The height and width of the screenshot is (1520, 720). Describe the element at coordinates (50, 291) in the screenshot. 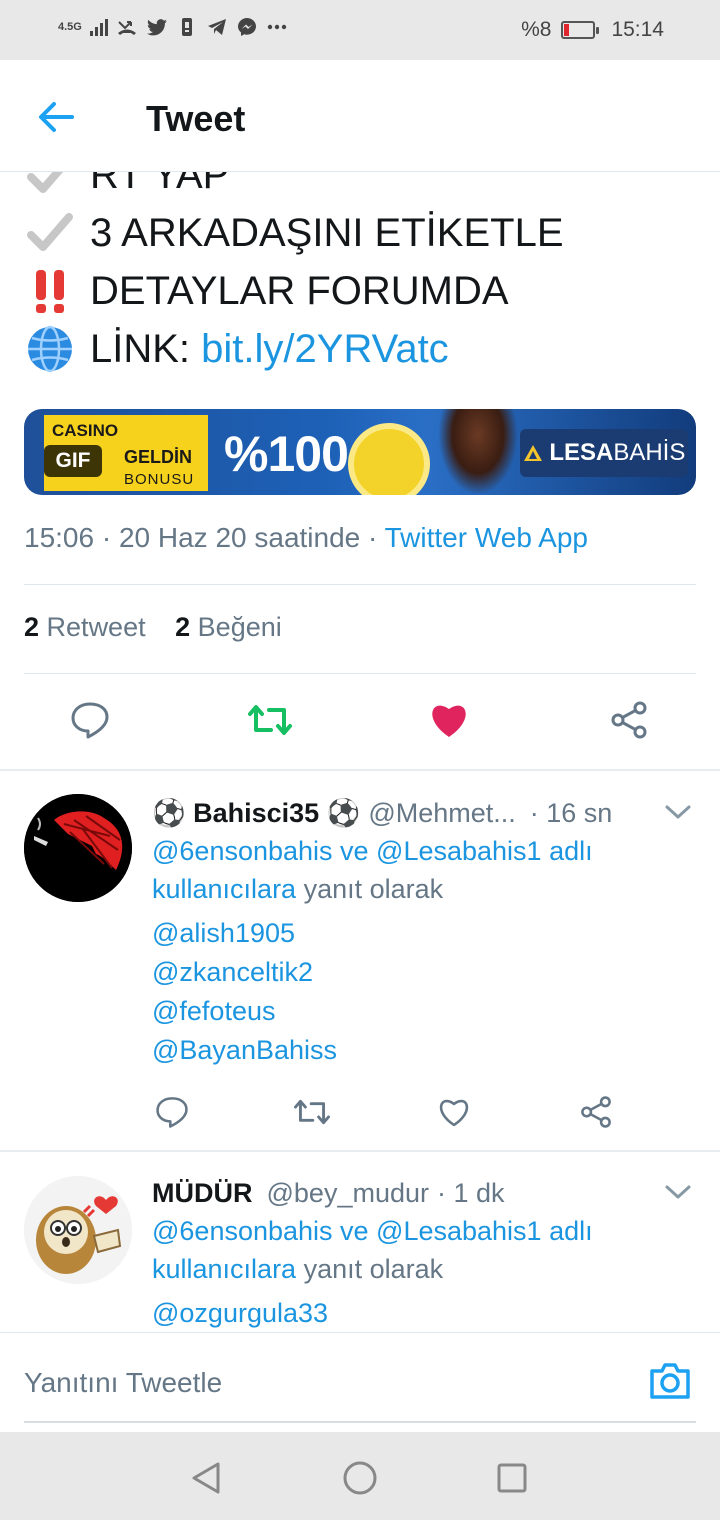

I see `double-exclamation-icon` at that location.